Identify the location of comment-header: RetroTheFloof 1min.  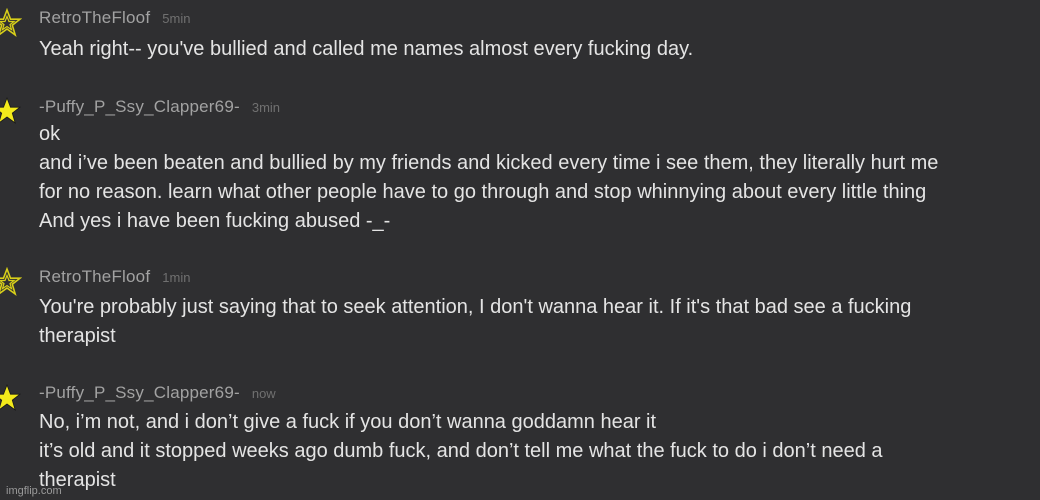
(114, 277).